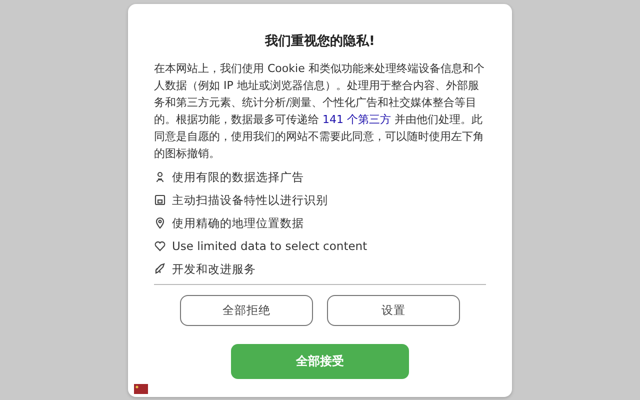 The height and width of the screenshot is (400, 640). What do you see at coordinates (214, 269) in the screenshot?
I see `purpose-label: 开发和改进服务` at bounding box center [214, 269].